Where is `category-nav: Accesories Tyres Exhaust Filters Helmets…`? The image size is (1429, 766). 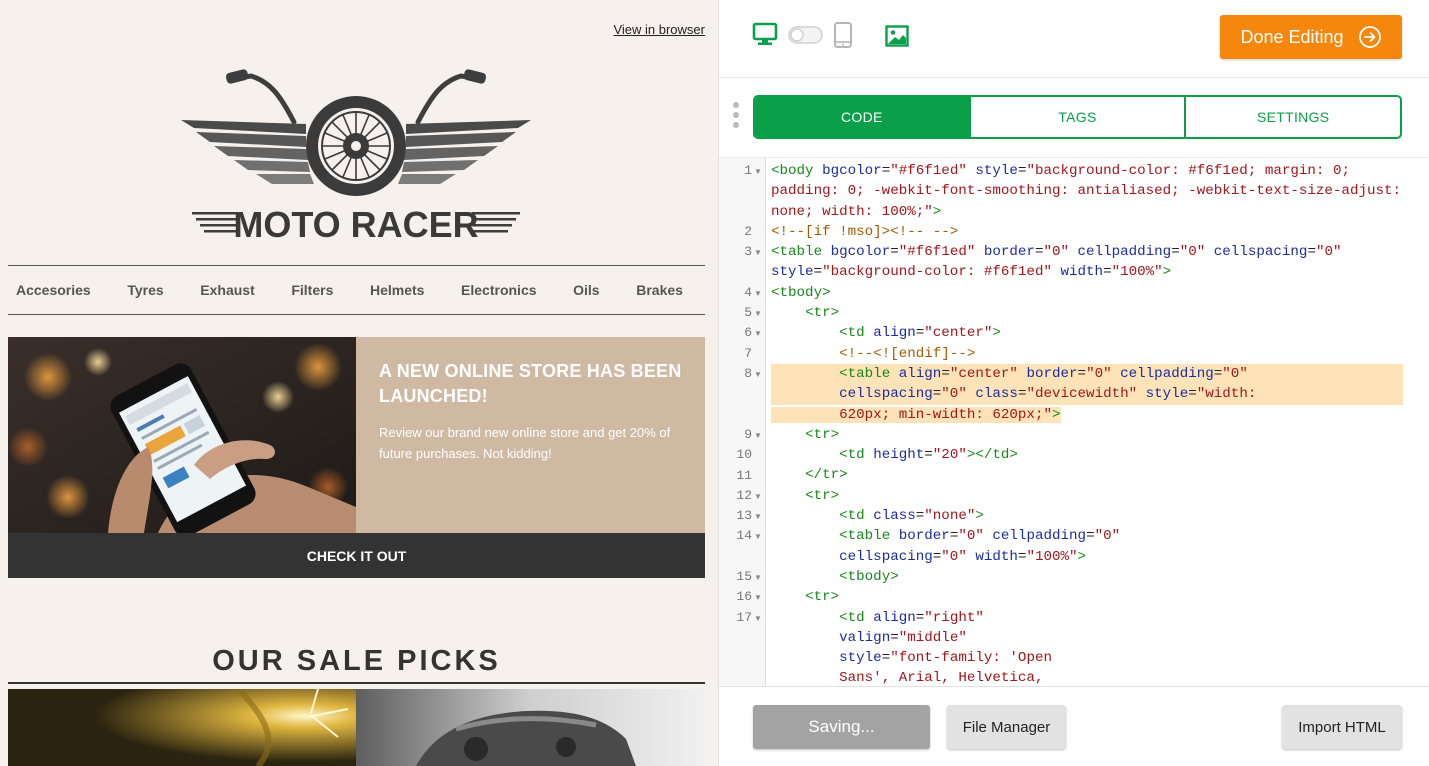
category-nav: Accesories Tyres Exhaust Filters Helmets… is located at coordinates (356, 290).